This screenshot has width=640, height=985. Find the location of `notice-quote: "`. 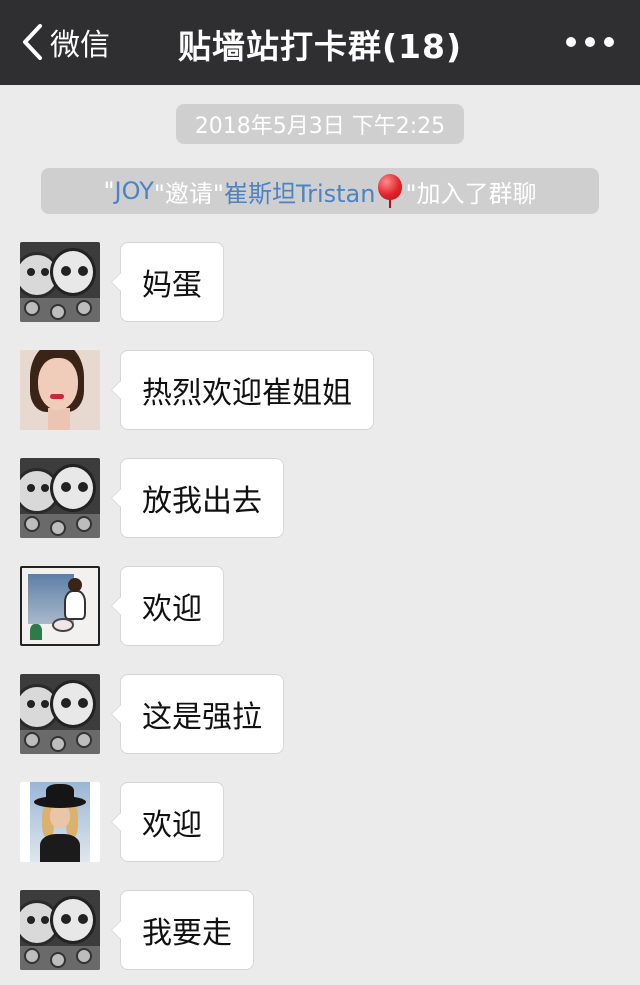

notice-quote: " is located at coordinates (109, 191).